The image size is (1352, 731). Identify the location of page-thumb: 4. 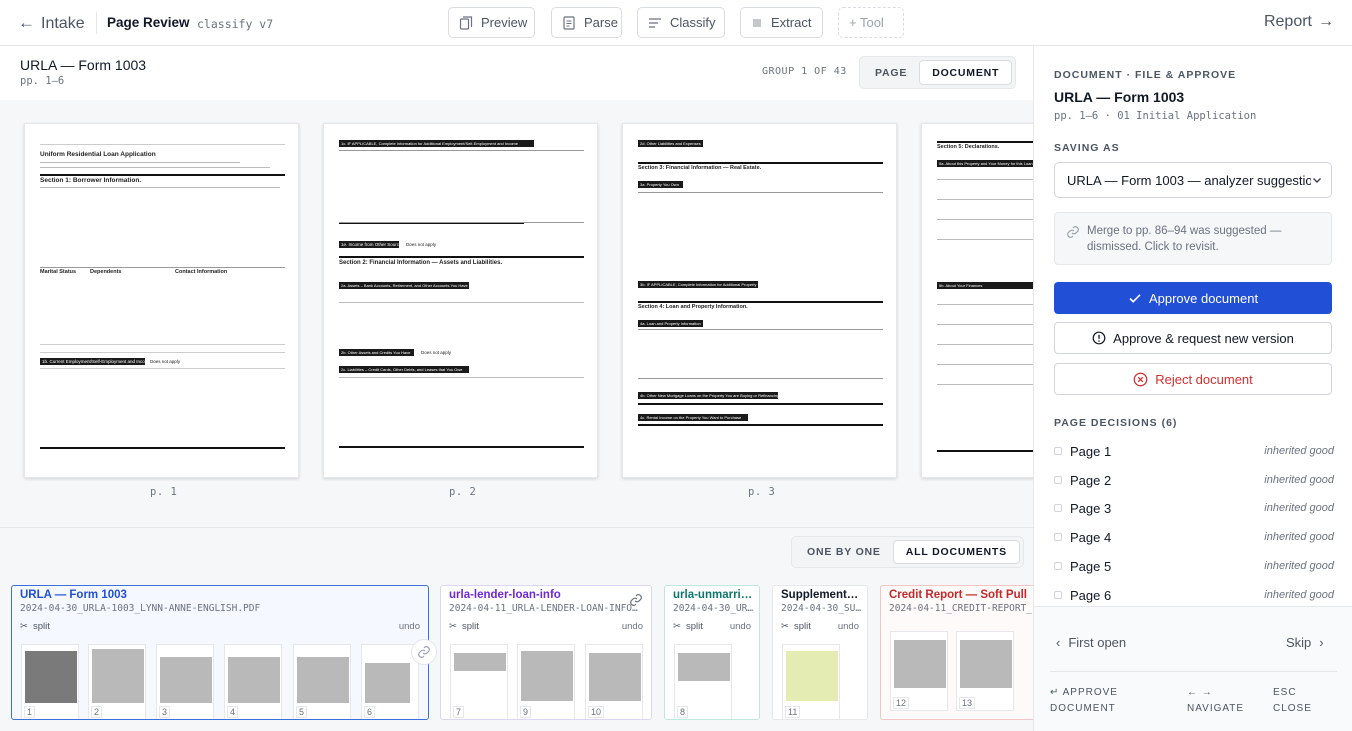
(253, 681).